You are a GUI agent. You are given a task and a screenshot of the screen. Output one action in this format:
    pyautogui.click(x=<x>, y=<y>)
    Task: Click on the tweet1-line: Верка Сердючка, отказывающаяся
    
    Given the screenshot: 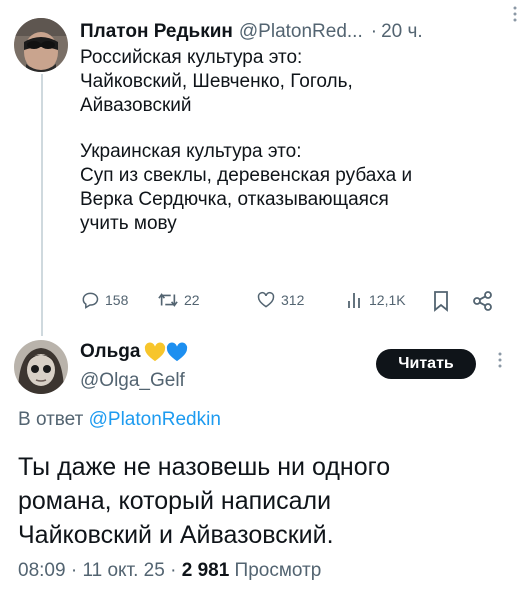 What is the action you would take?
    pyautogui.click(x=234, y=199)
    